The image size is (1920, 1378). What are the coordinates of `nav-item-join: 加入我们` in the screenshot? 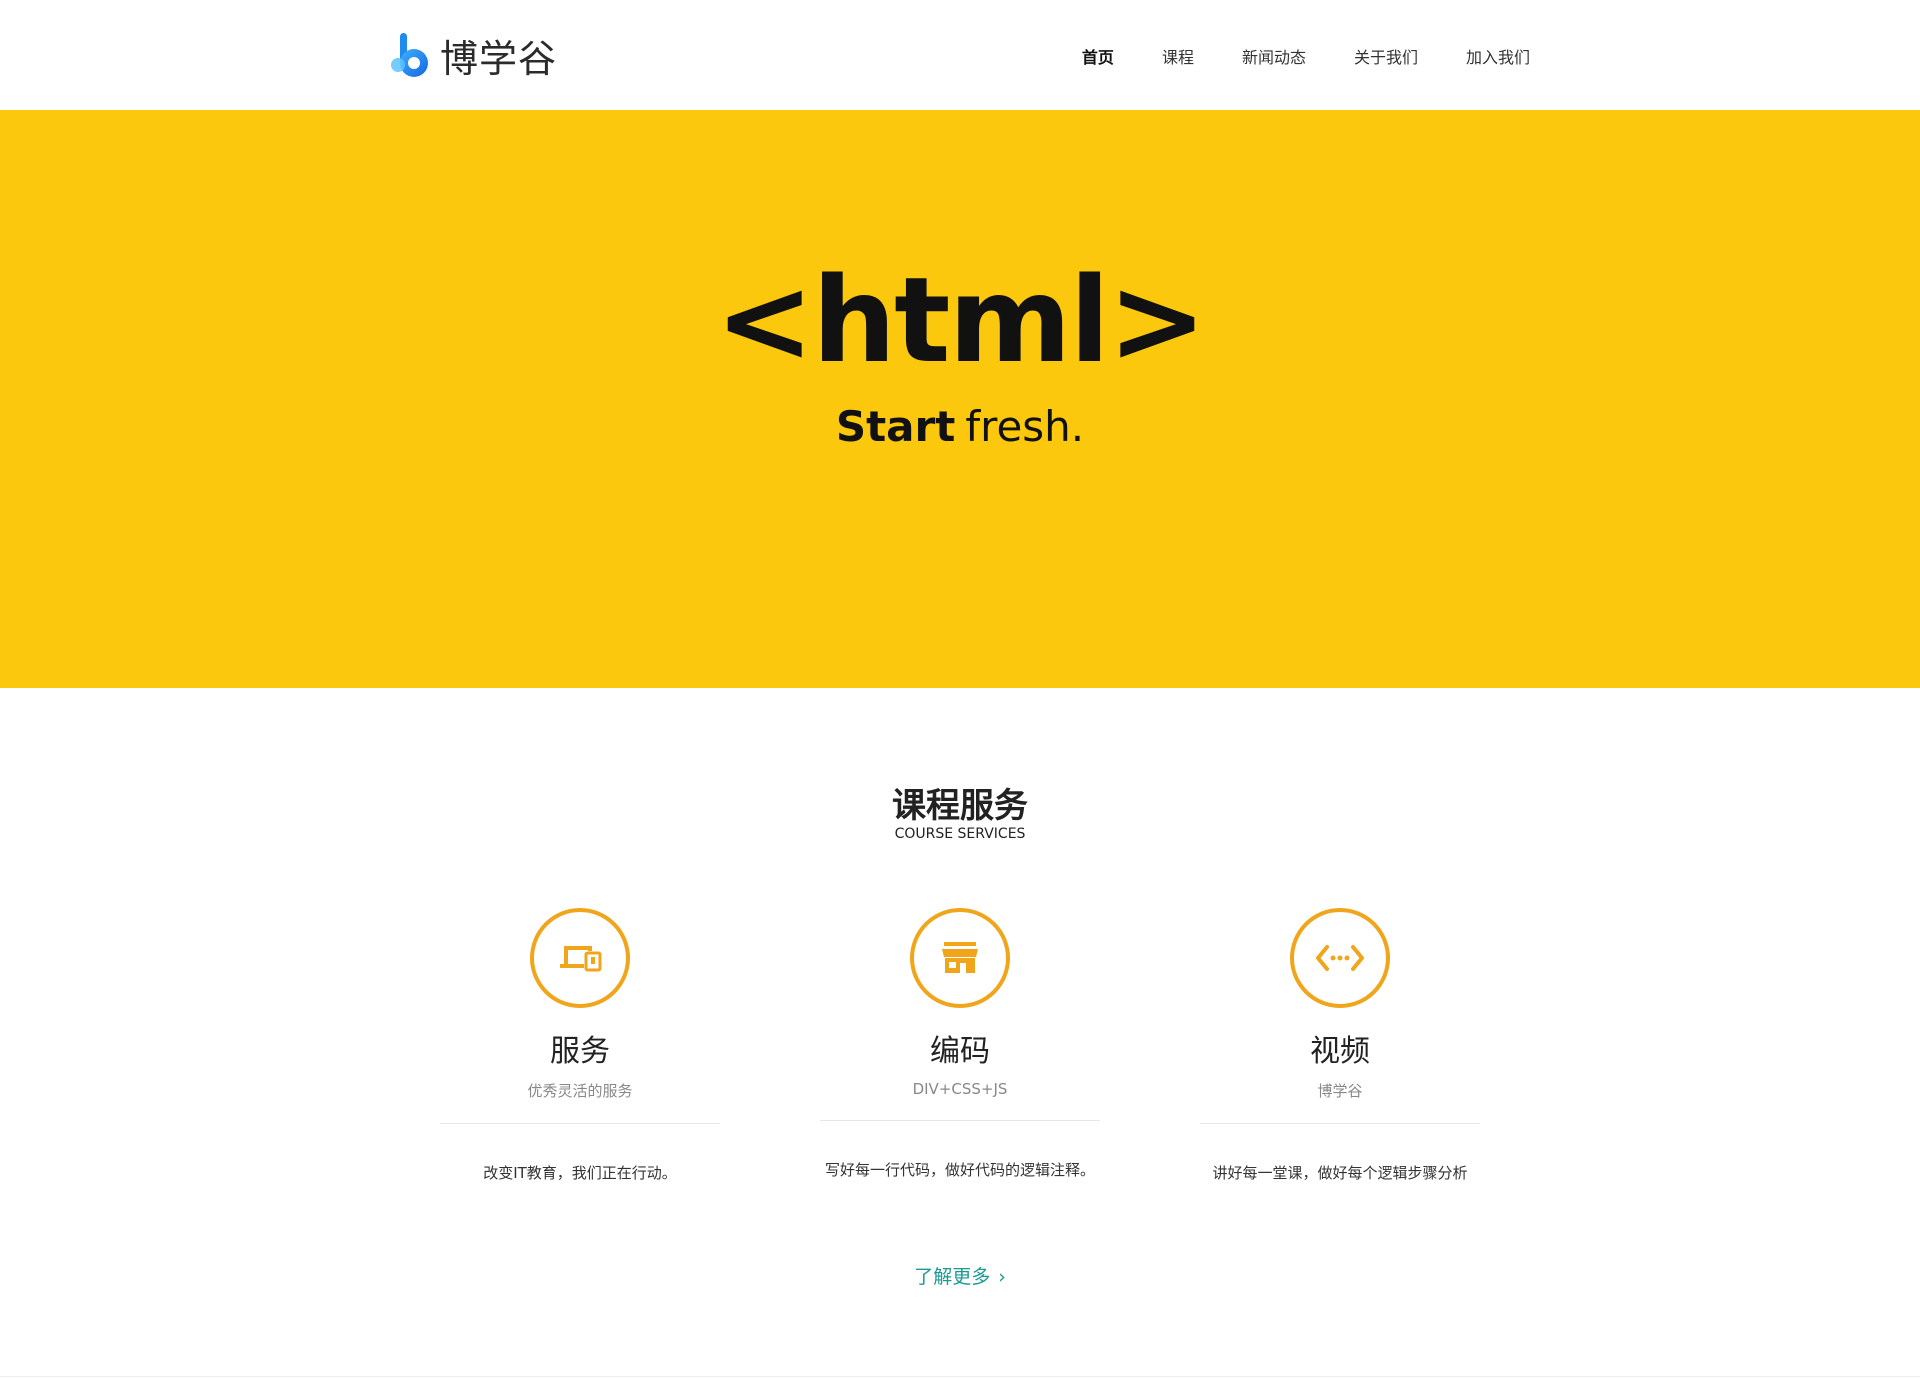 It's located at (1498, 56).